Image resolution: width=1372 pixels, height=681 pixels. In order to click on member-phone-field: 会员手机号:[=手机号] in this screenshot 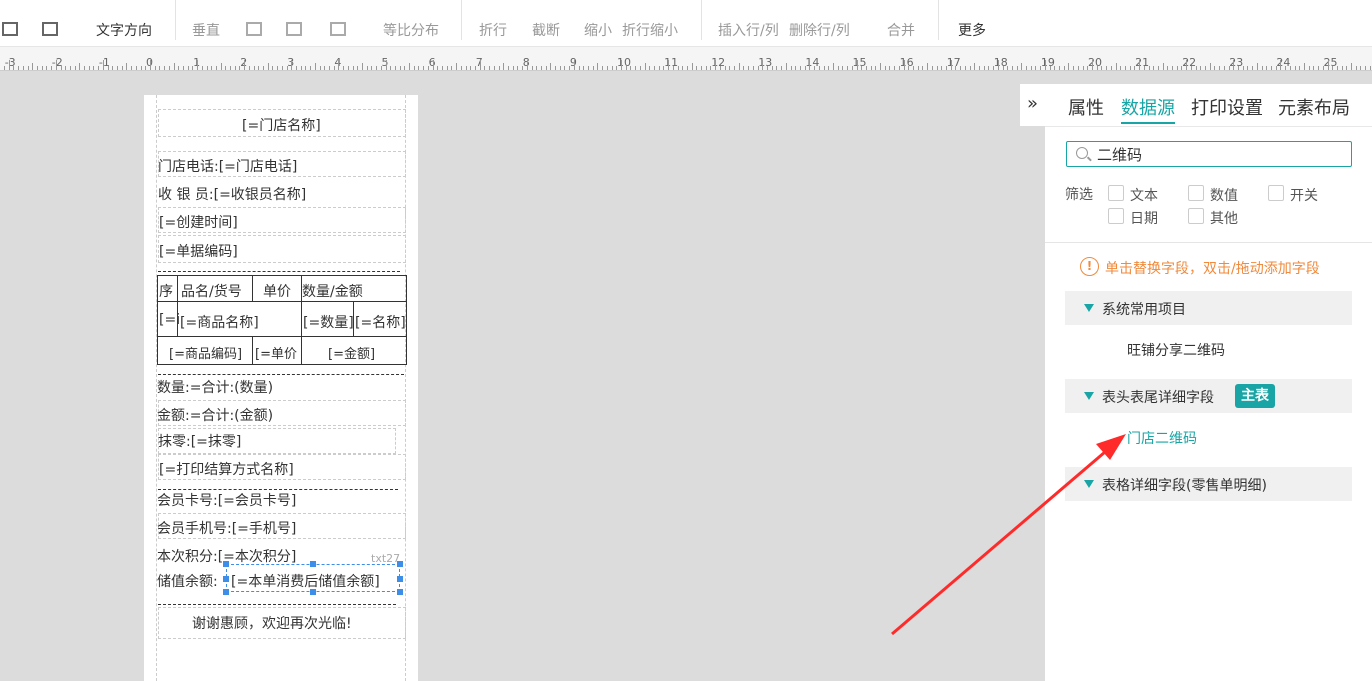, I will do `click(226, 528)`.